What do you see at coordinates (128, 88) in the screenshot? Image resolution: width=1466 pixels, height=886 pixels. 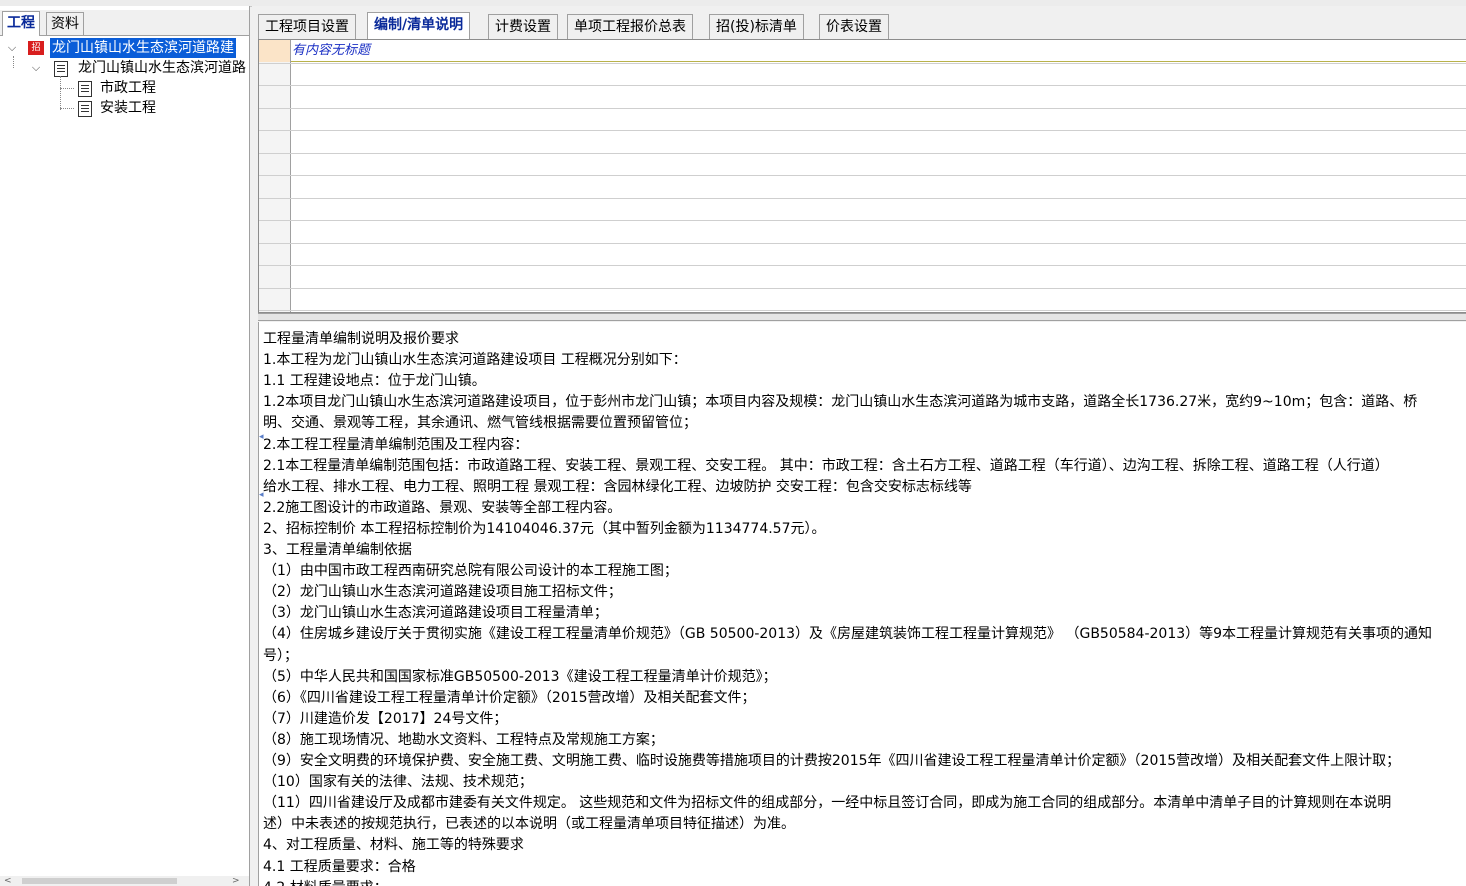 I see `tree-leaf-label: 市政工程` at bounding box center [128, 88].